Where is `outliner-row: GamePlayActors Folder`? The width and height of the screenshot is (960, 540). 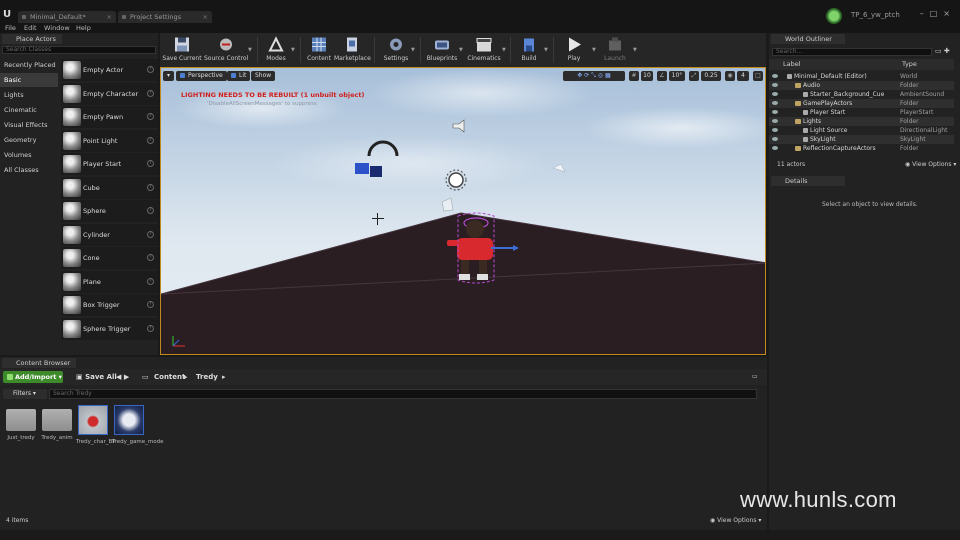
outliner-row: GamePlayActors Folder is located at coordinates (861, 103).